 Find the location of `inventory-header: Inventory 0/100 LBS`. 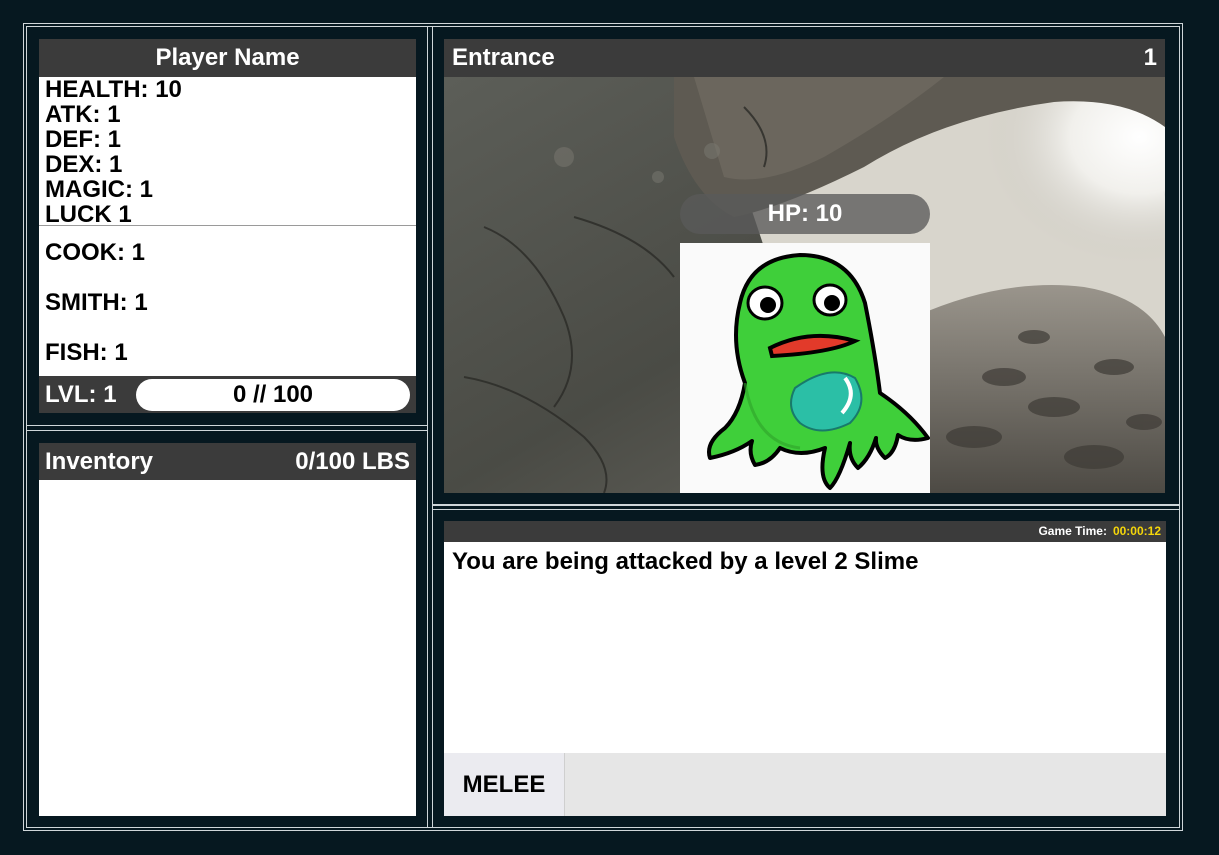

inventory-header: Inventory 0/100 LBS is located at coordinates (227, 461).